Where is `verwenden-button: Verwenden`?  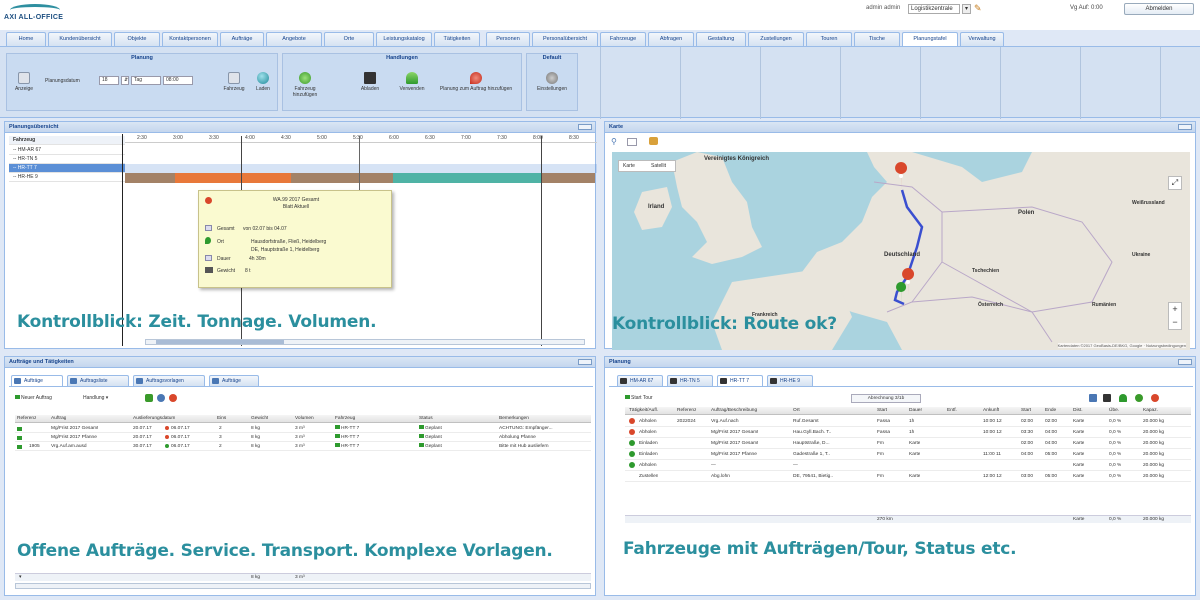
verwenden-button: Verwenden is located at coordinates (412, 82).